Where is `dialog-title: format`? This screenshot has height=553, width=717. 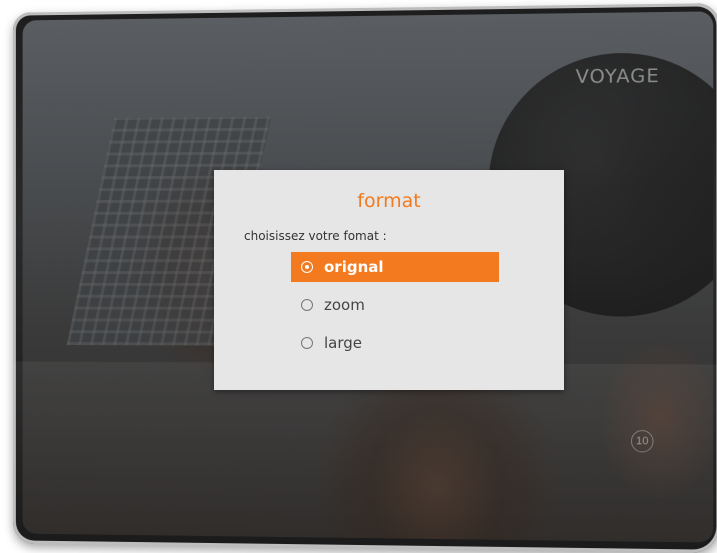 dialog-title: format is located at coordinates (389, 201).